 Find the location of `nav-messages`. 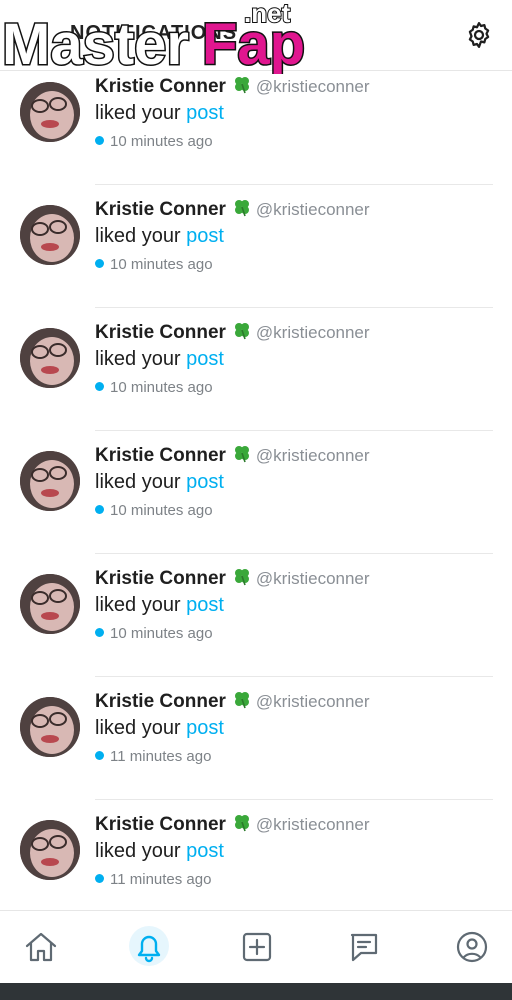

nav-messages is located at coordinates (364, 947).